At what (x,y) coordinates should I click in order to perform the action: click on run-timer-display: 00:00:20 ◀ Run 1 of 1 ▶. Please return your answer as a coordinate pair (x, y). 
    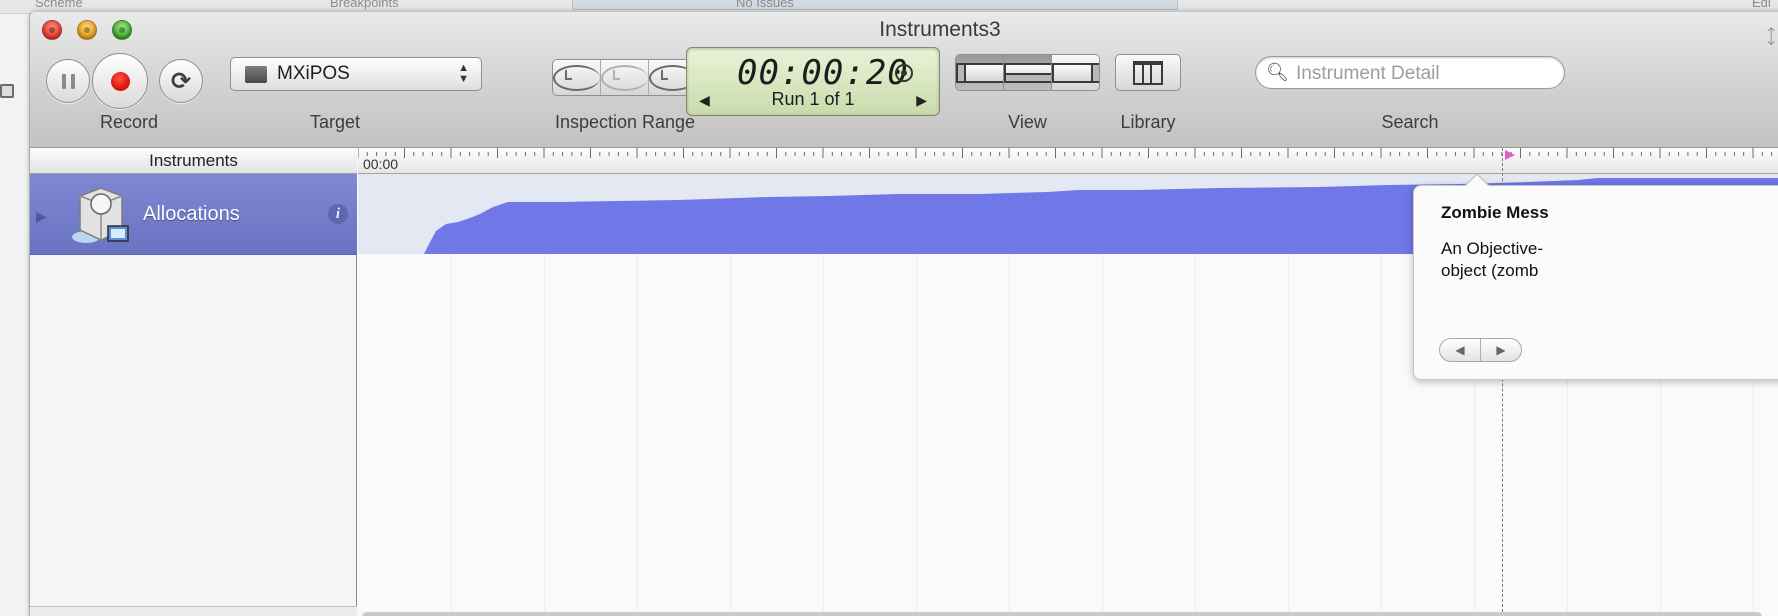
    Looking at the image, I should click on (813, 81).